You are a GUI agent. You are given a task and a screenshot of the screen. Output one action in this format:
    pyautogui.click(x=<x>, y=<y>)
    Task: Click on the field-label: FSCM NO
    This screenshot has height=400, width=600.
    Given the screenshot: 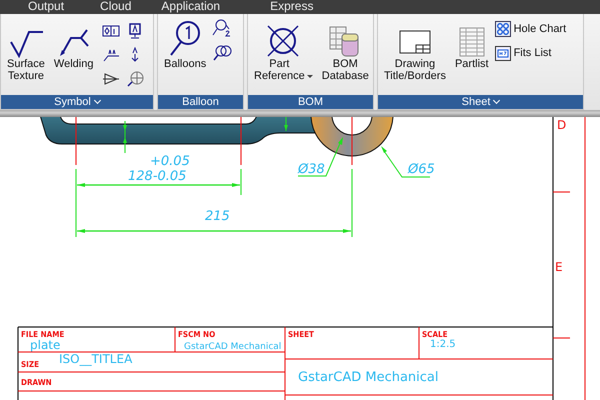 What is the action you would take?
    pyautogui.click(x=197, y=334)
    